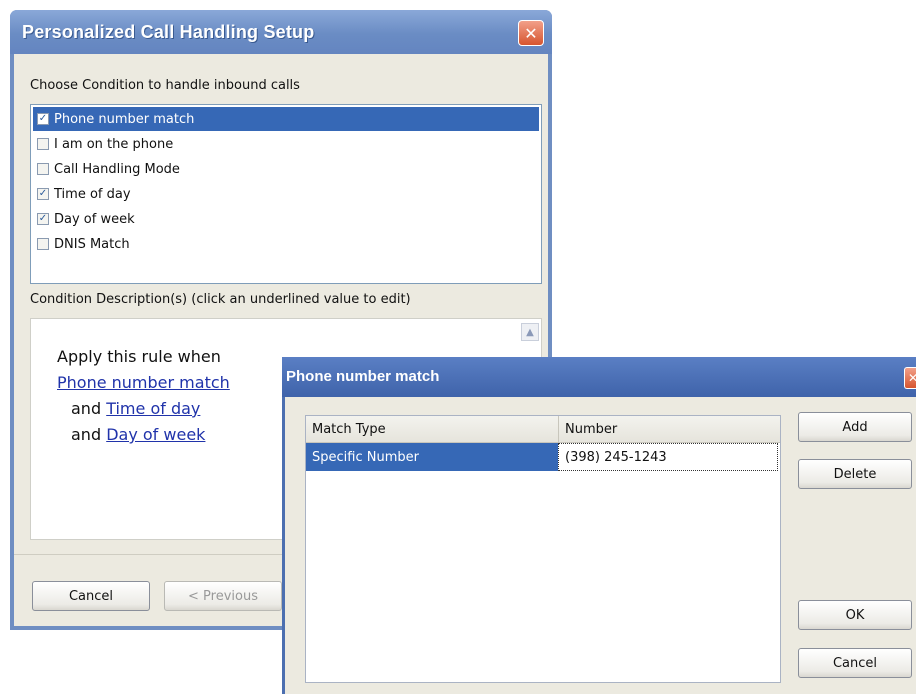 This screenshot has width=916, height=694. I want to click on condition-item-call-handling-mode: Call Handling Mode, so click(286, 169).